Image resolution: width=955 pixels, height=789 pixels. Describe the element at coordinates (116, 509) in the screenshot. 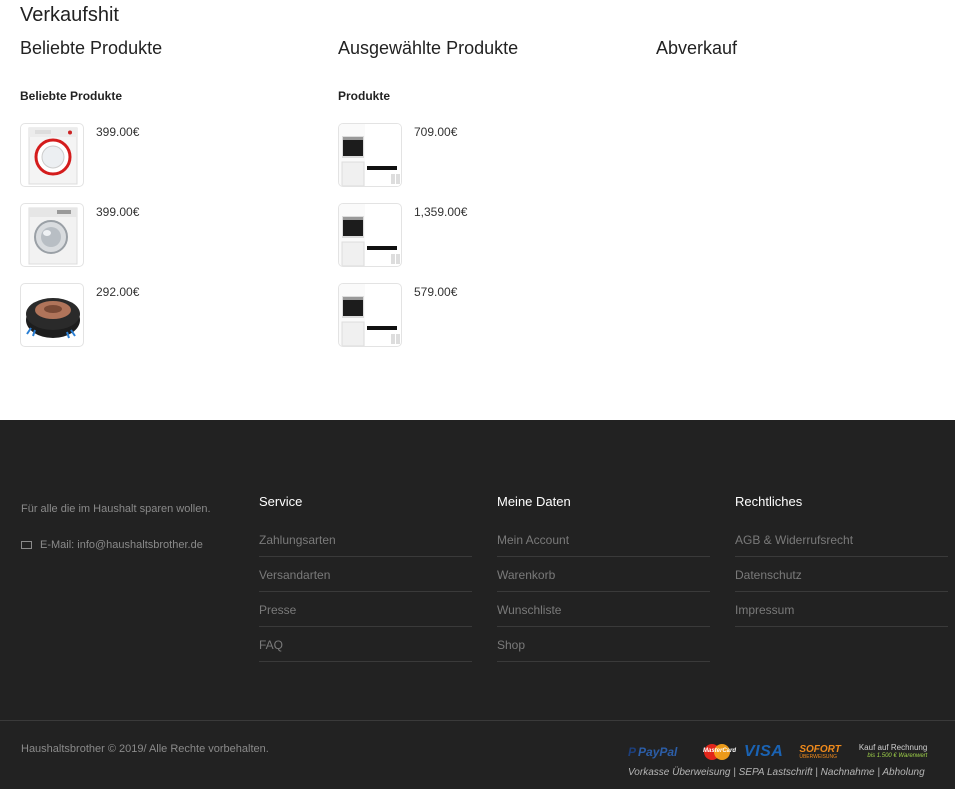

I see `footer-tagline: Für alle die im Haushalt sparen wollen.` at that location.